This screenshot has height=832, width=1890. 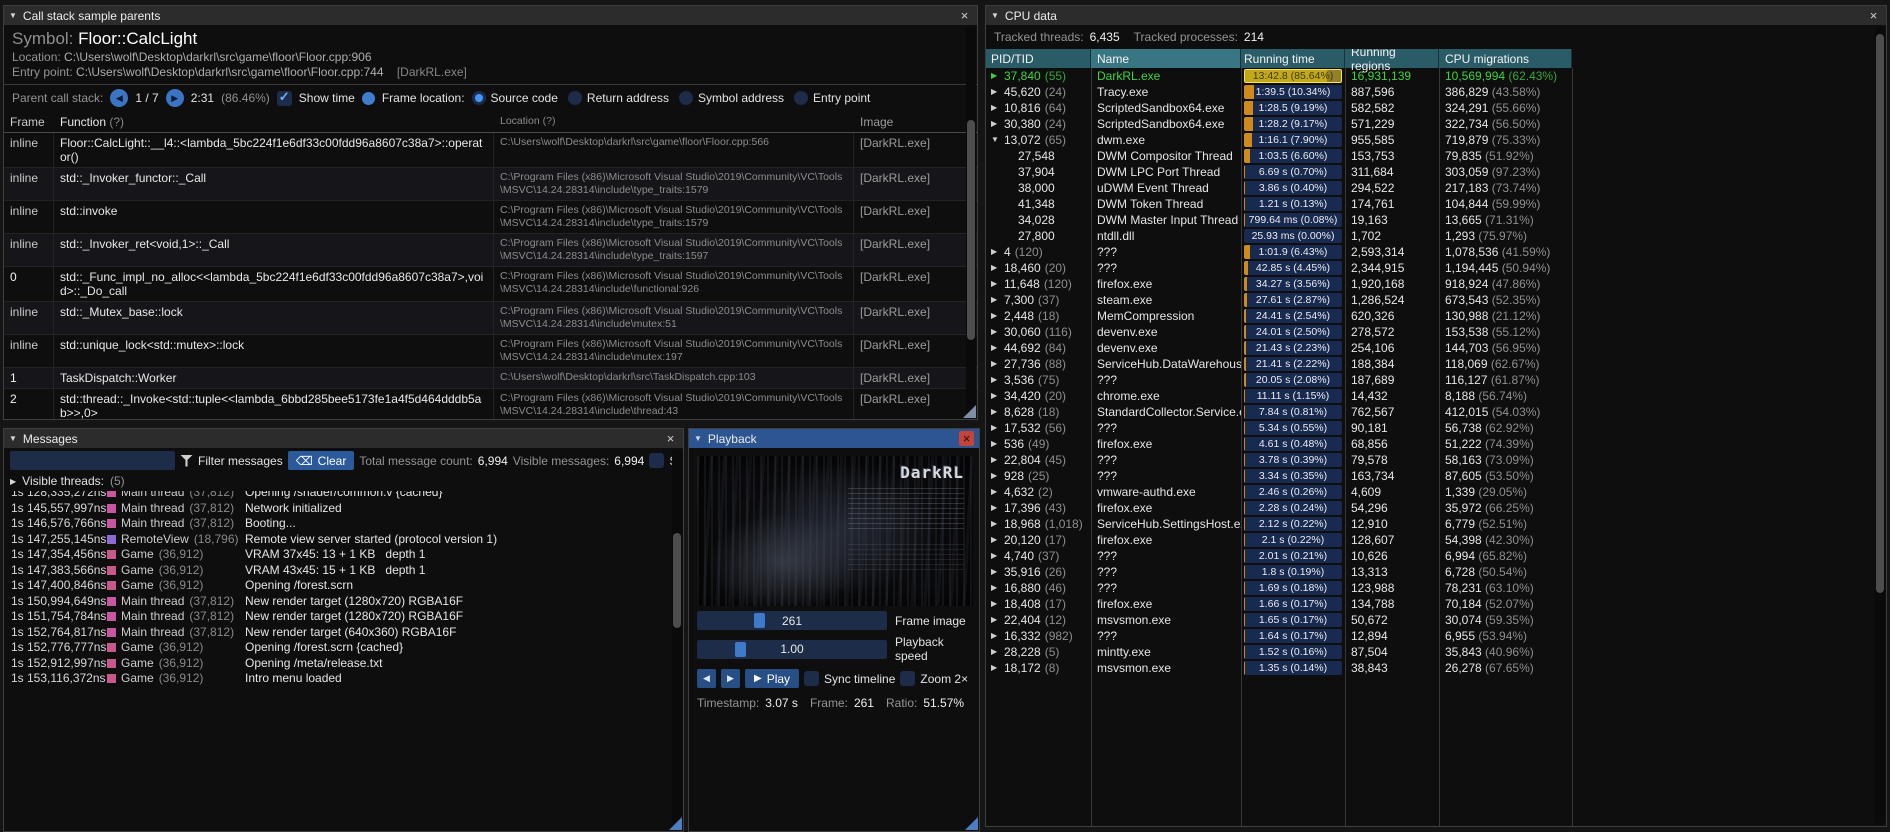 I want to click on show-time-checkbox, so click(x=284, y=97).